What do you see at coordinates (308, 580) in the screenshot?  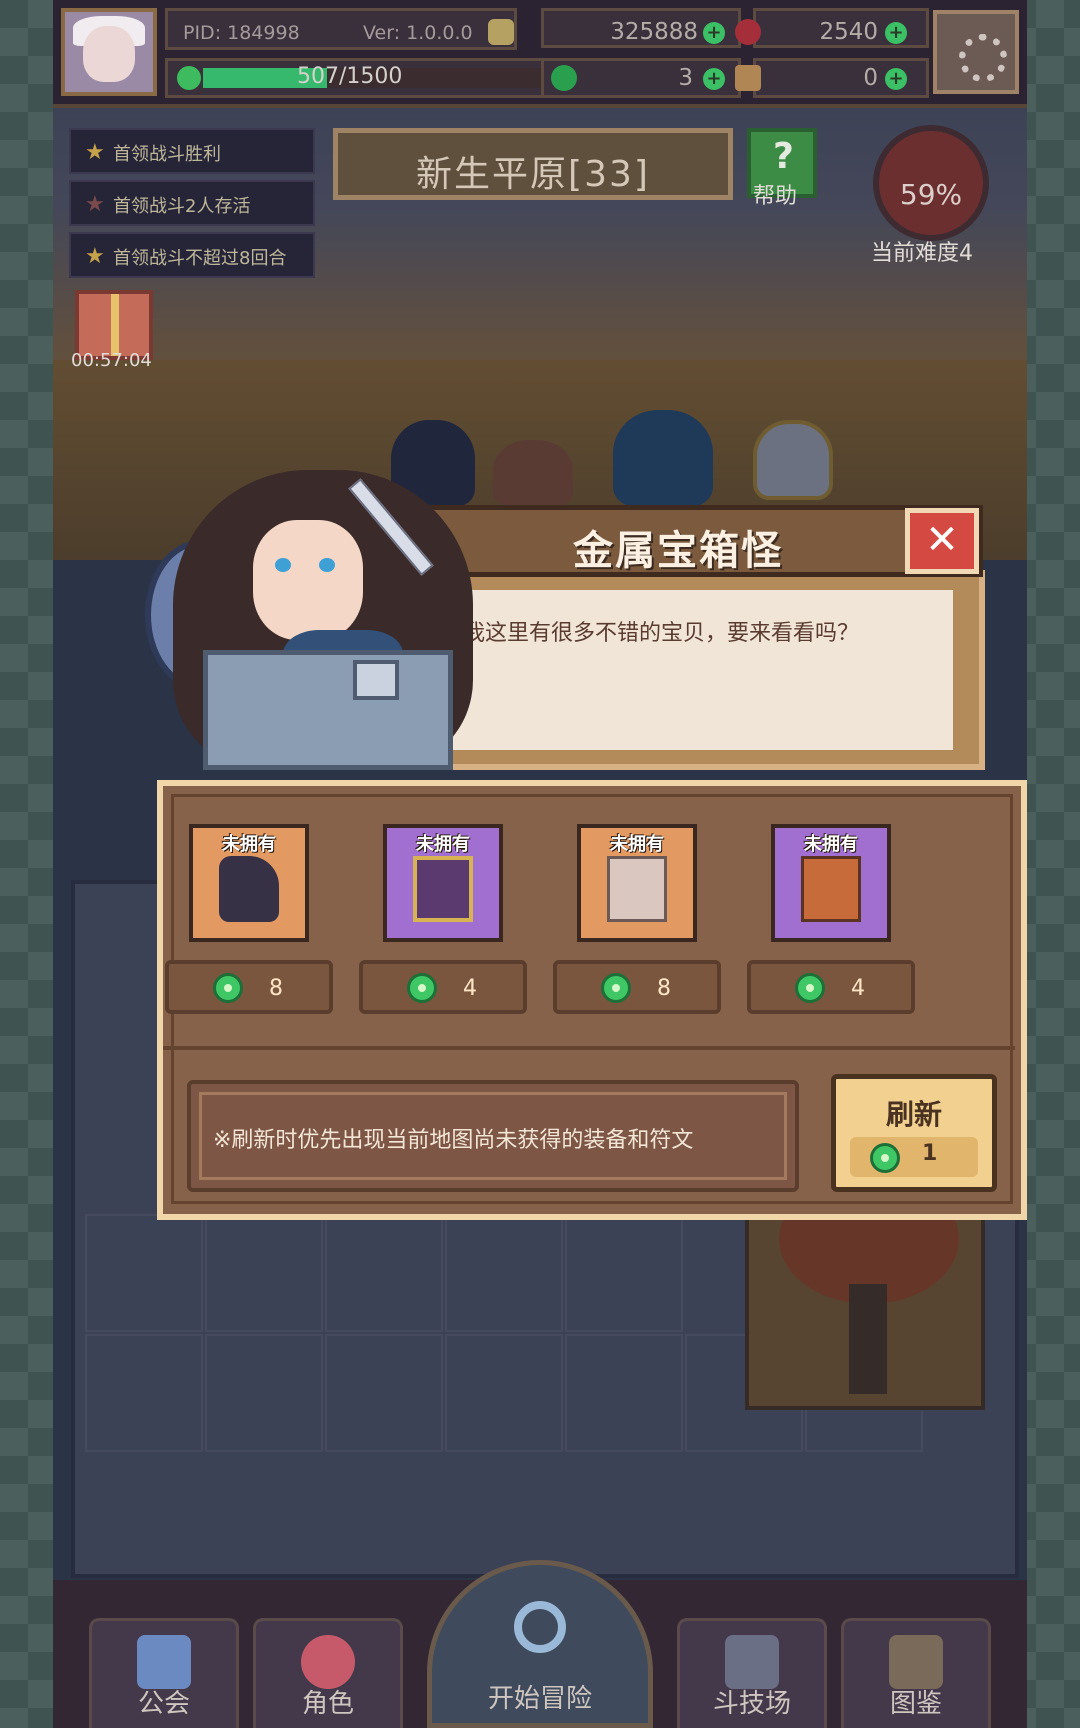 I see `npc-face` at bounding box center [308, 580].